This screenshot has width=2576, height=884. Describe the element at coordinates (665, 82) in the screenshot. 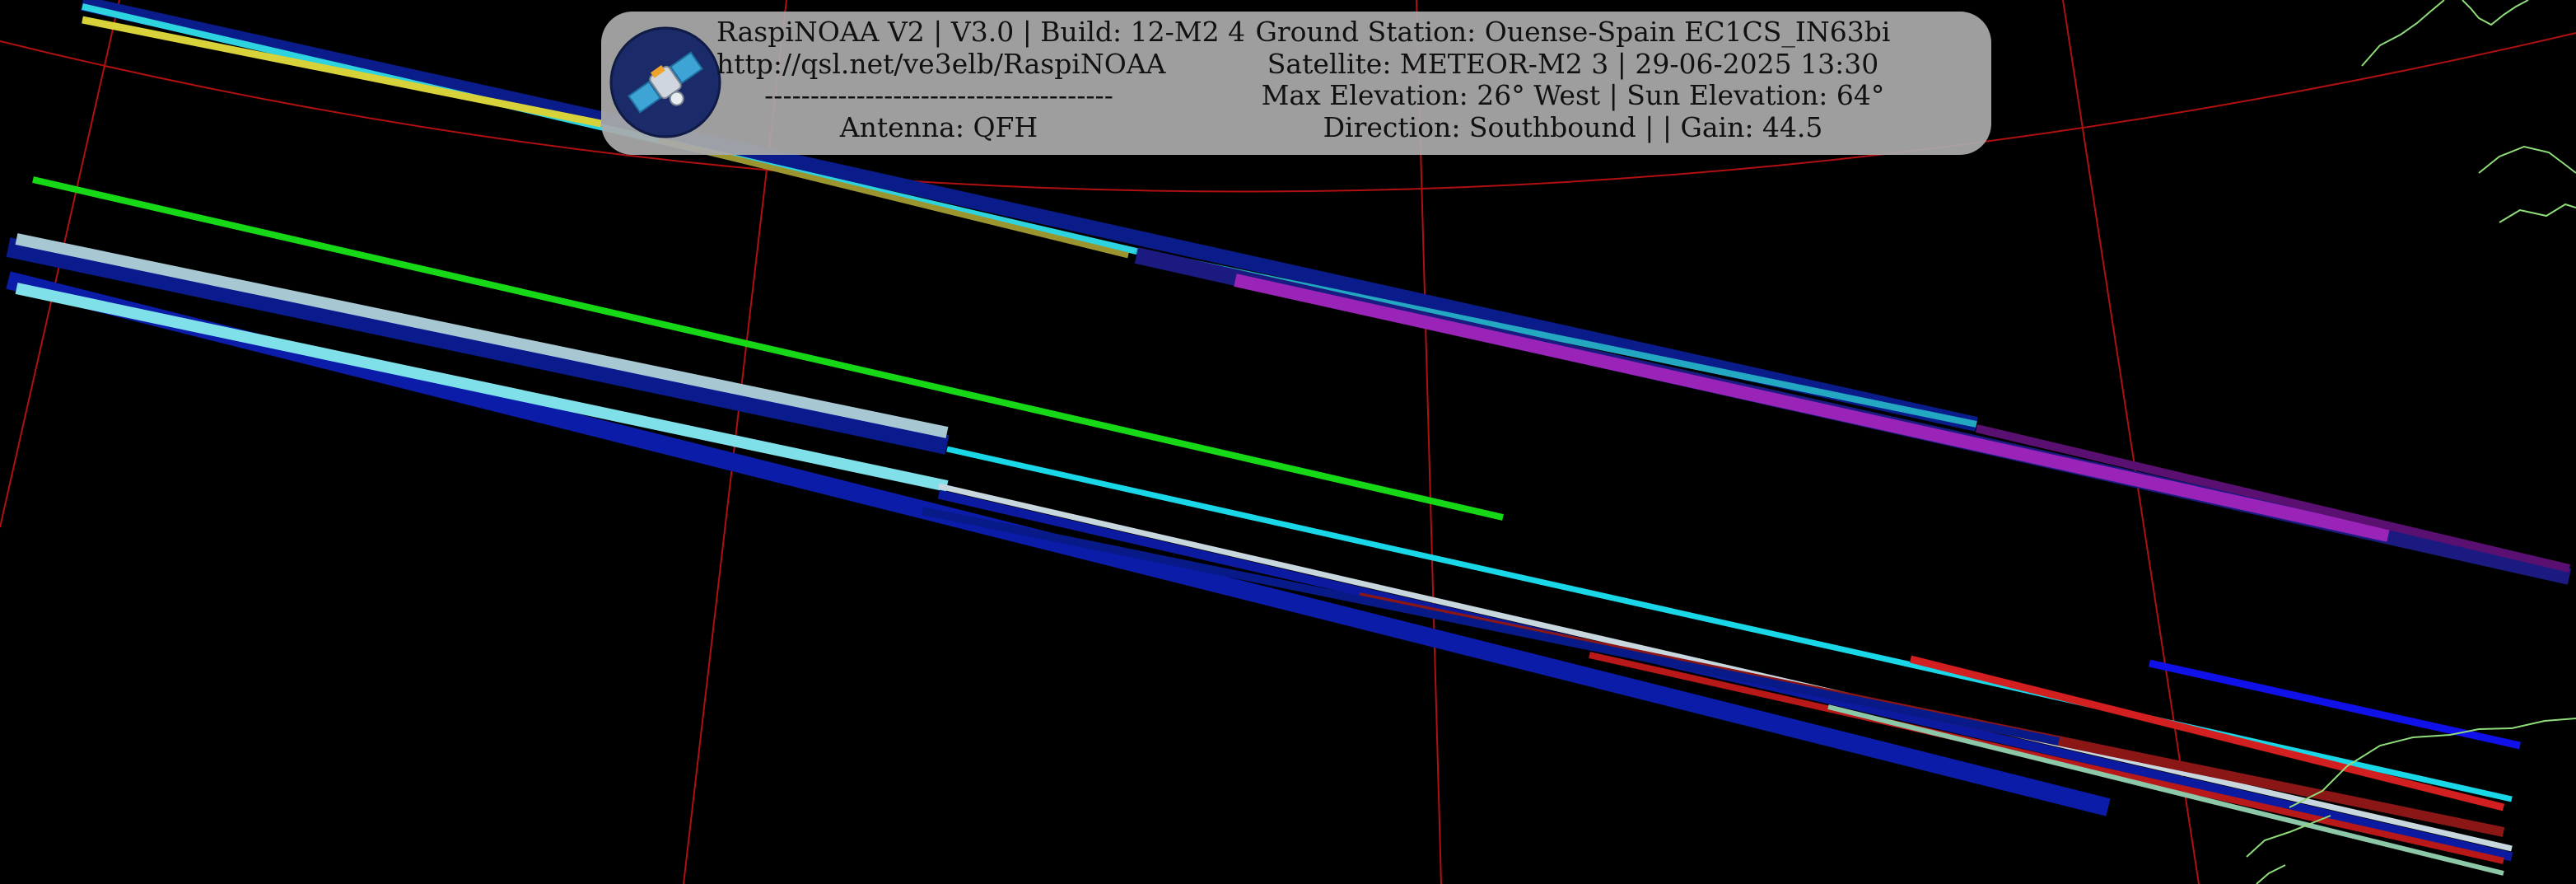

I see `satellite-logo` at that location.